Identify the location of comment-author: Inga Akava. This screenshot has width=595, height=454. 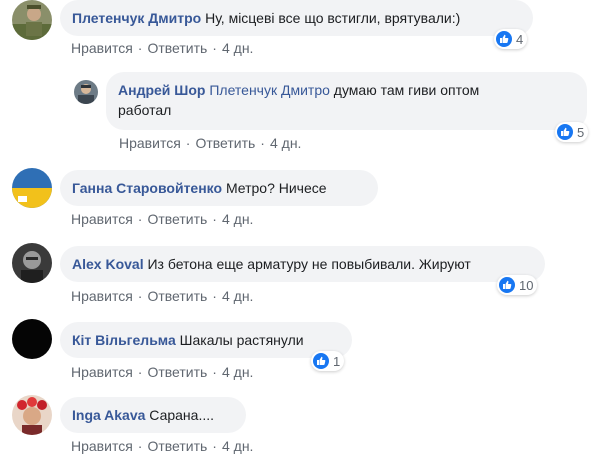
(108, 415).